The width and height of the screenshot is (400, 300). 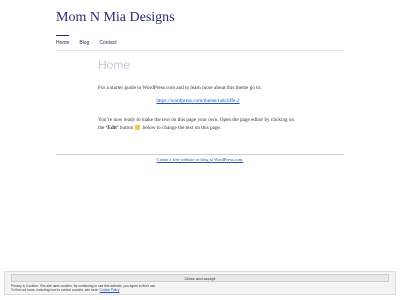 What do you see at coordinates (138, 128) in the screenshot?
I see `pencil-icon` at bounding box center [138, 128].